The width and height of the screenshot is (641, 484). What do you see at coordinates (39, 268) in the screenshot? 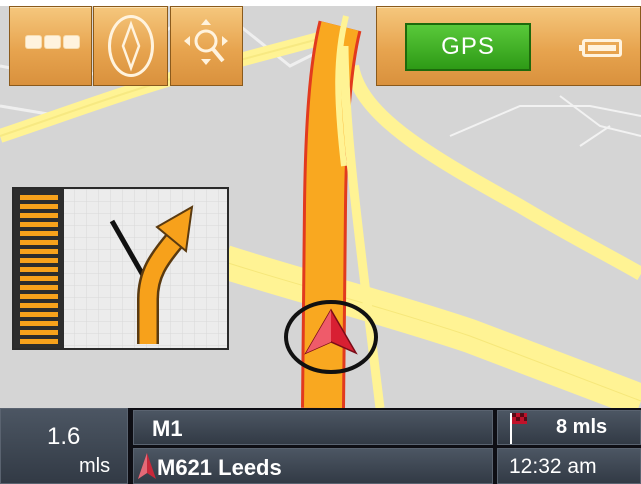
I see `lane-indicator` at bounding box center [39, 268].